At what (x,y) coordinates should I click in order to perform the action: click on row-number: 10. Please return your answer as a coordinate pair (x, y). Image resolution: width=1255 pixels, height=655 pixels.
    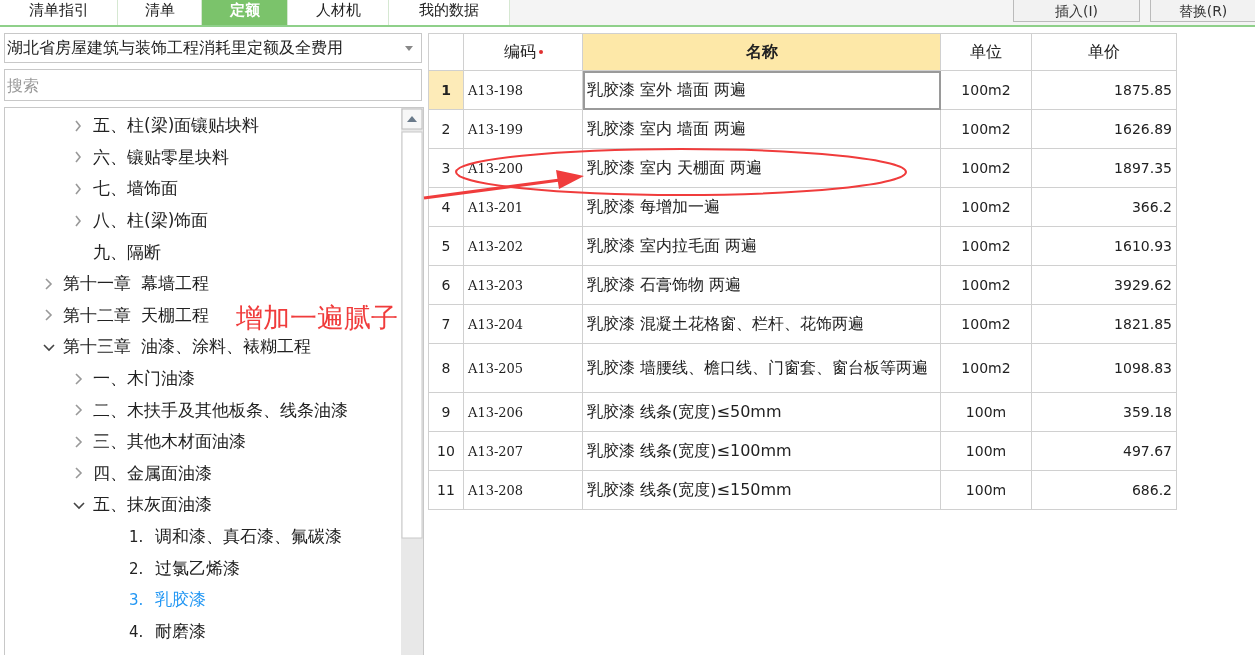
    Looking at the image, I should click on (446, 451).